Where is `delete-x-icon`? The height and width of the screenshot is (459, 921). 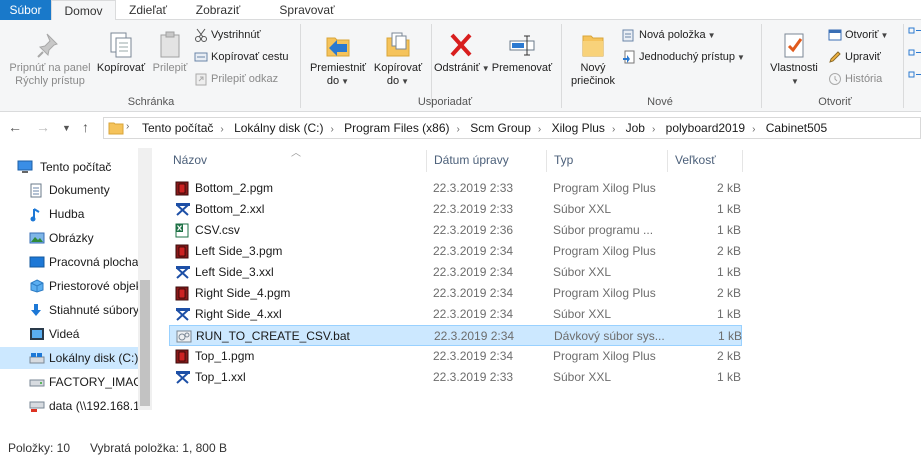 delete-x-icon is located at coordinates (461, 45).